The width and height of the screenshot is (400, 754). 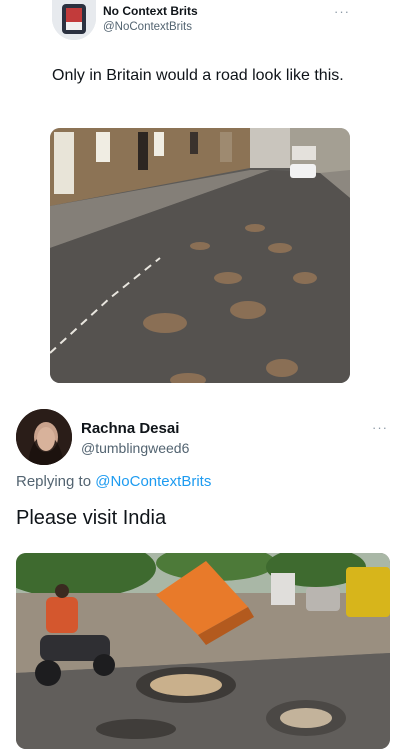 What do you see at coordinates (91, 518) in the screenshot?
I see `tweet-text: Please visit India` at bounding box center [91, 518].